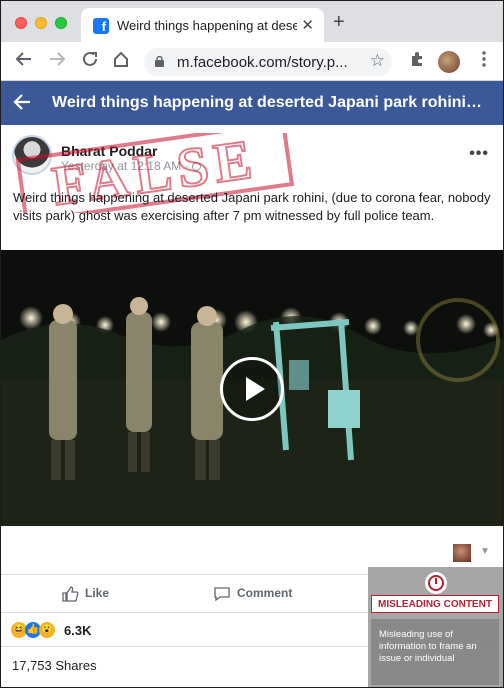 The image size is (504, 688). Describe the element at coordinates (121, 61) in the screenshot. I see `home-icon` at that location.